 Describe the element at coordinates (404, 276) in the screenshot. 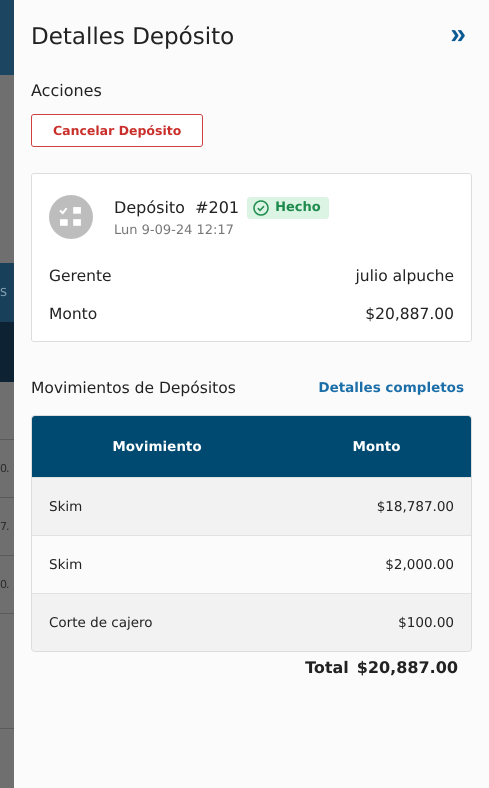

I see `field-value: julio alpuche` at that location.